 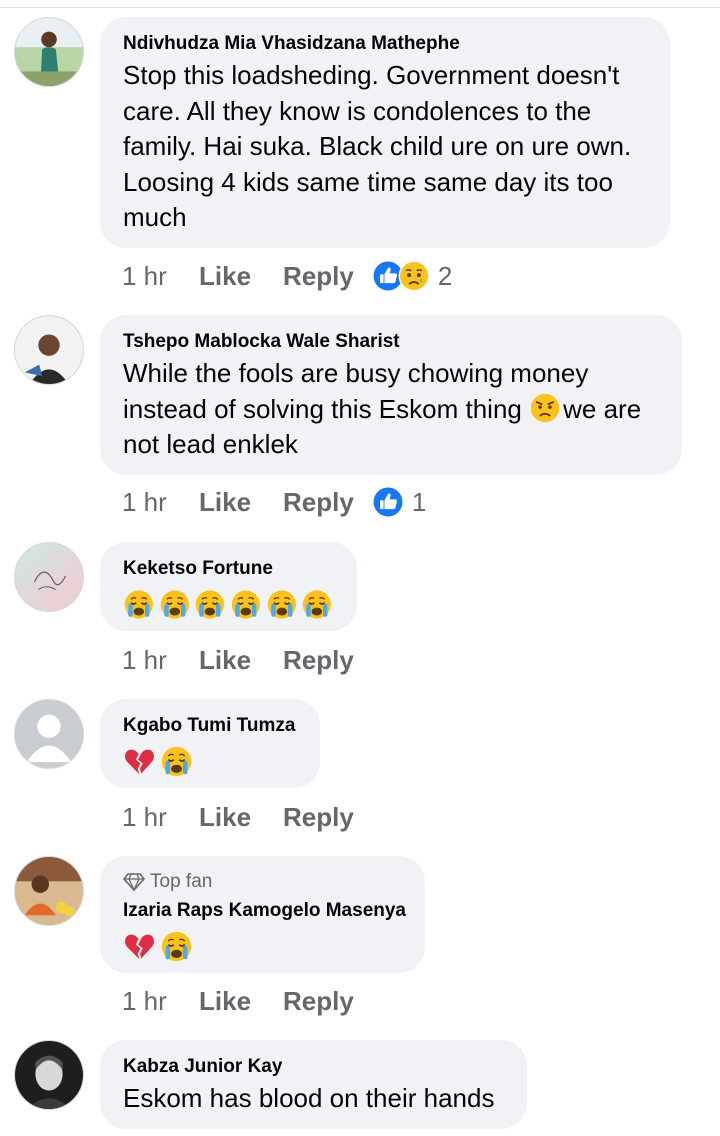 I want to click on reaction-count: 2, so click(x=445, y=275).